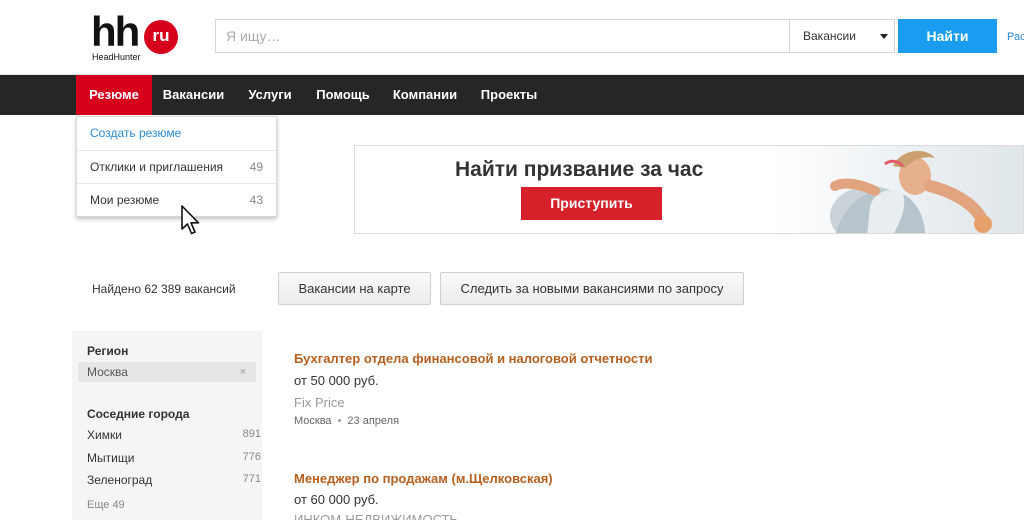  Describe the element at coordinates (190, 220) in the screenshot. I see `mouse-pointer-icon` at that location.